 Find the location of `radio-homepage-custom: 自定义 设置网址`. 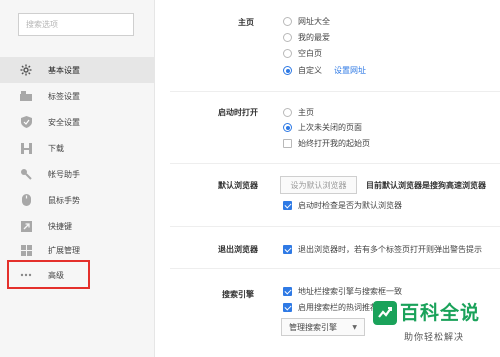

radio-homepage-custom: 自定义 设置网址 is located at coordinates (324, 70).